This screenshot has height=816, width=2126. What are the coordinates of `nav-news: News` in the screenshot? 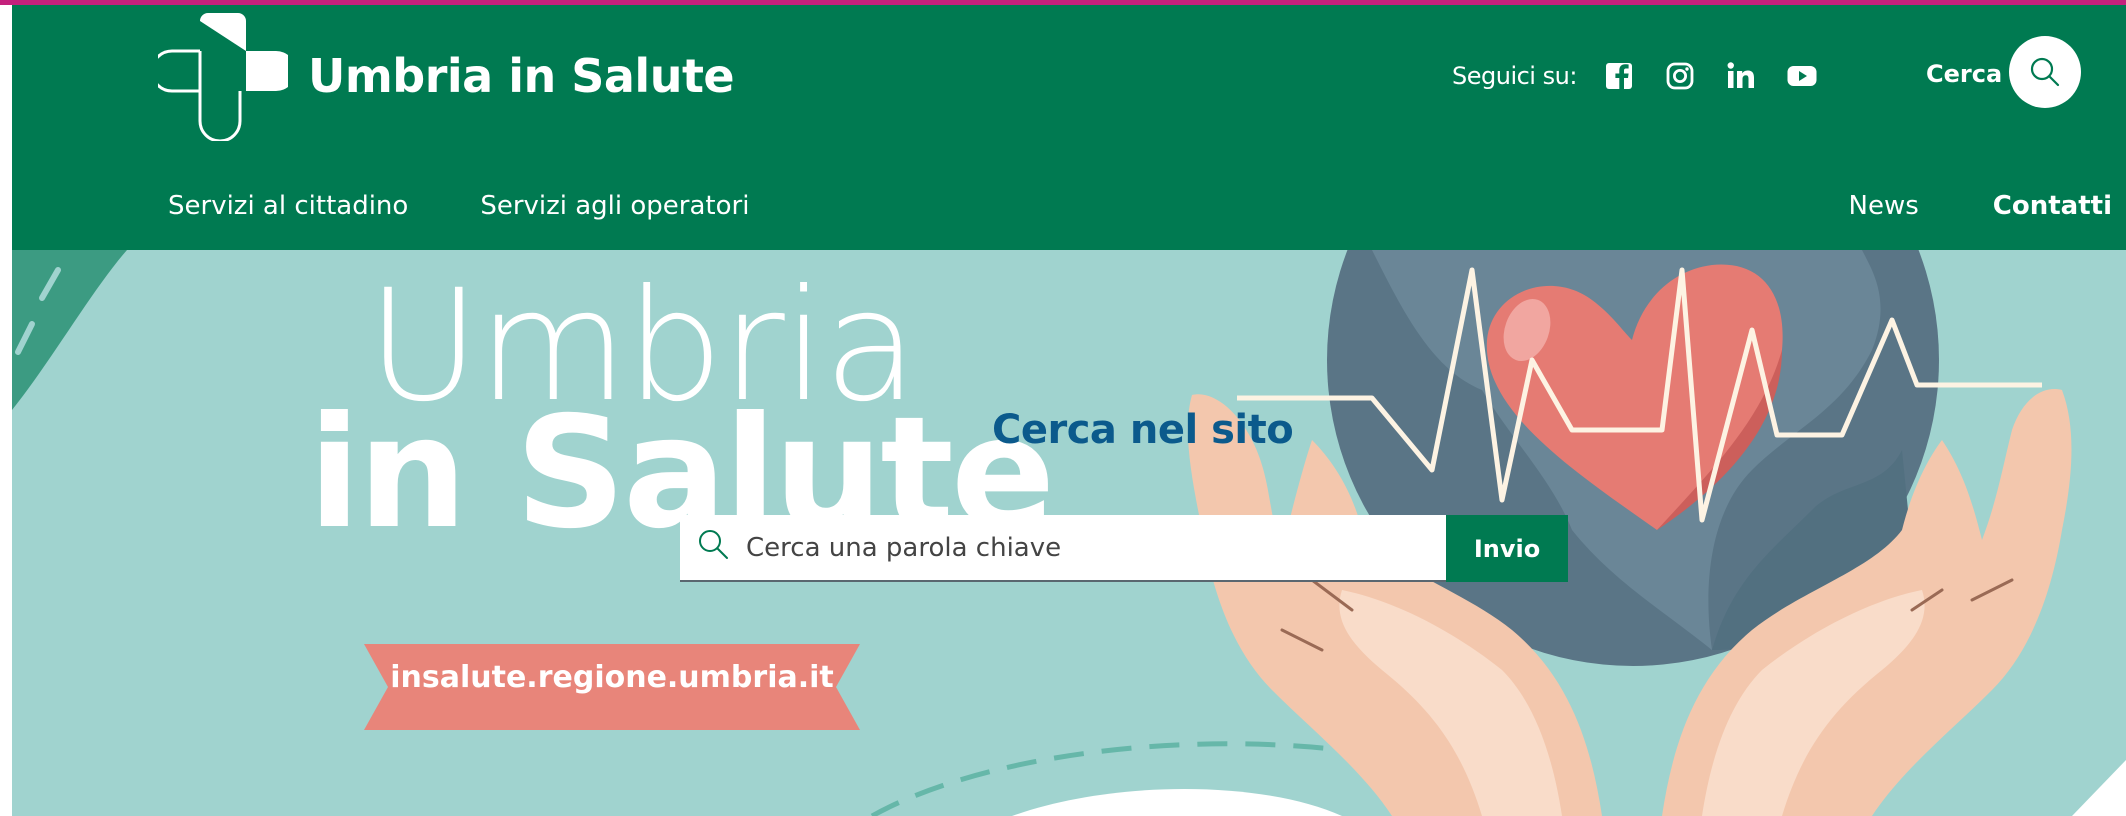 It's located at (1884, 206).